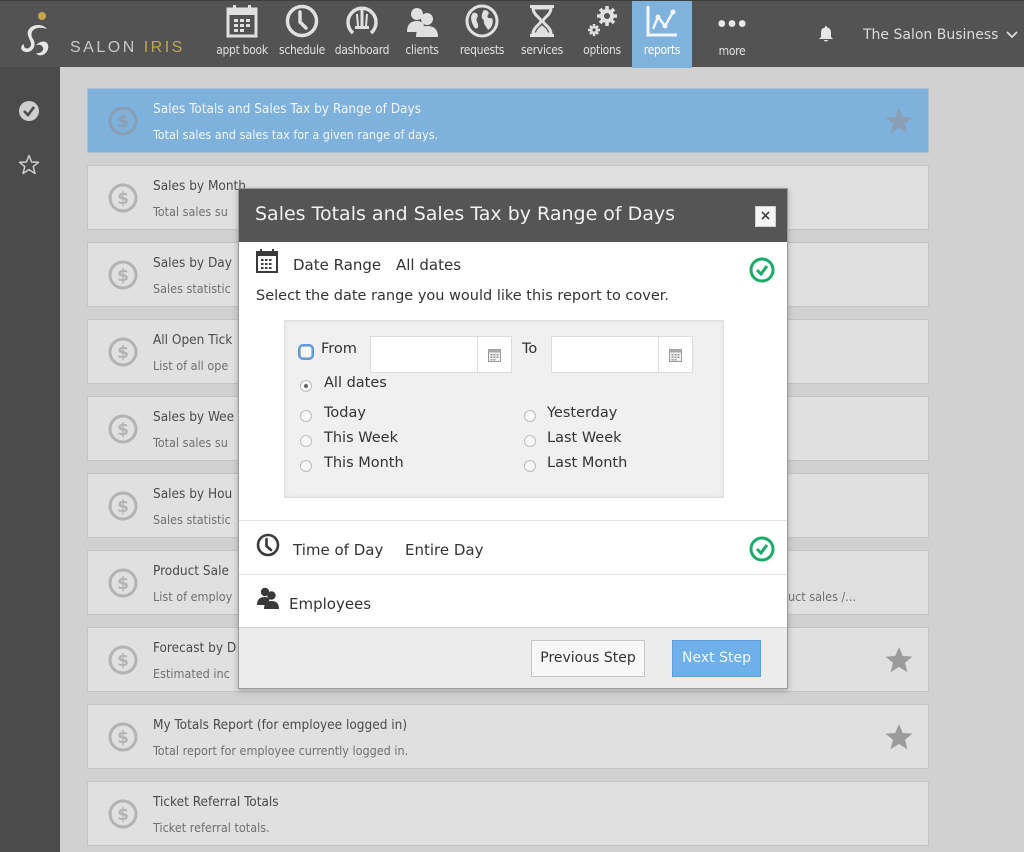 Image resolution: width=1024 pixels, height=852 pixels. I want to click on radio-last-week, so click(530, 441).